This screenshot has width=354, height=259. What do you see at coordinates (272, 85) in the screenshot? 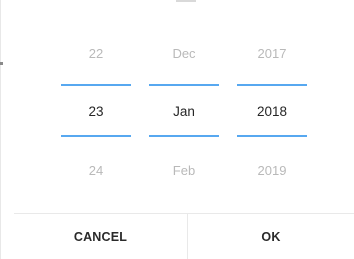
I see `year-selection-divider-top` at bounding box center [272, 85].